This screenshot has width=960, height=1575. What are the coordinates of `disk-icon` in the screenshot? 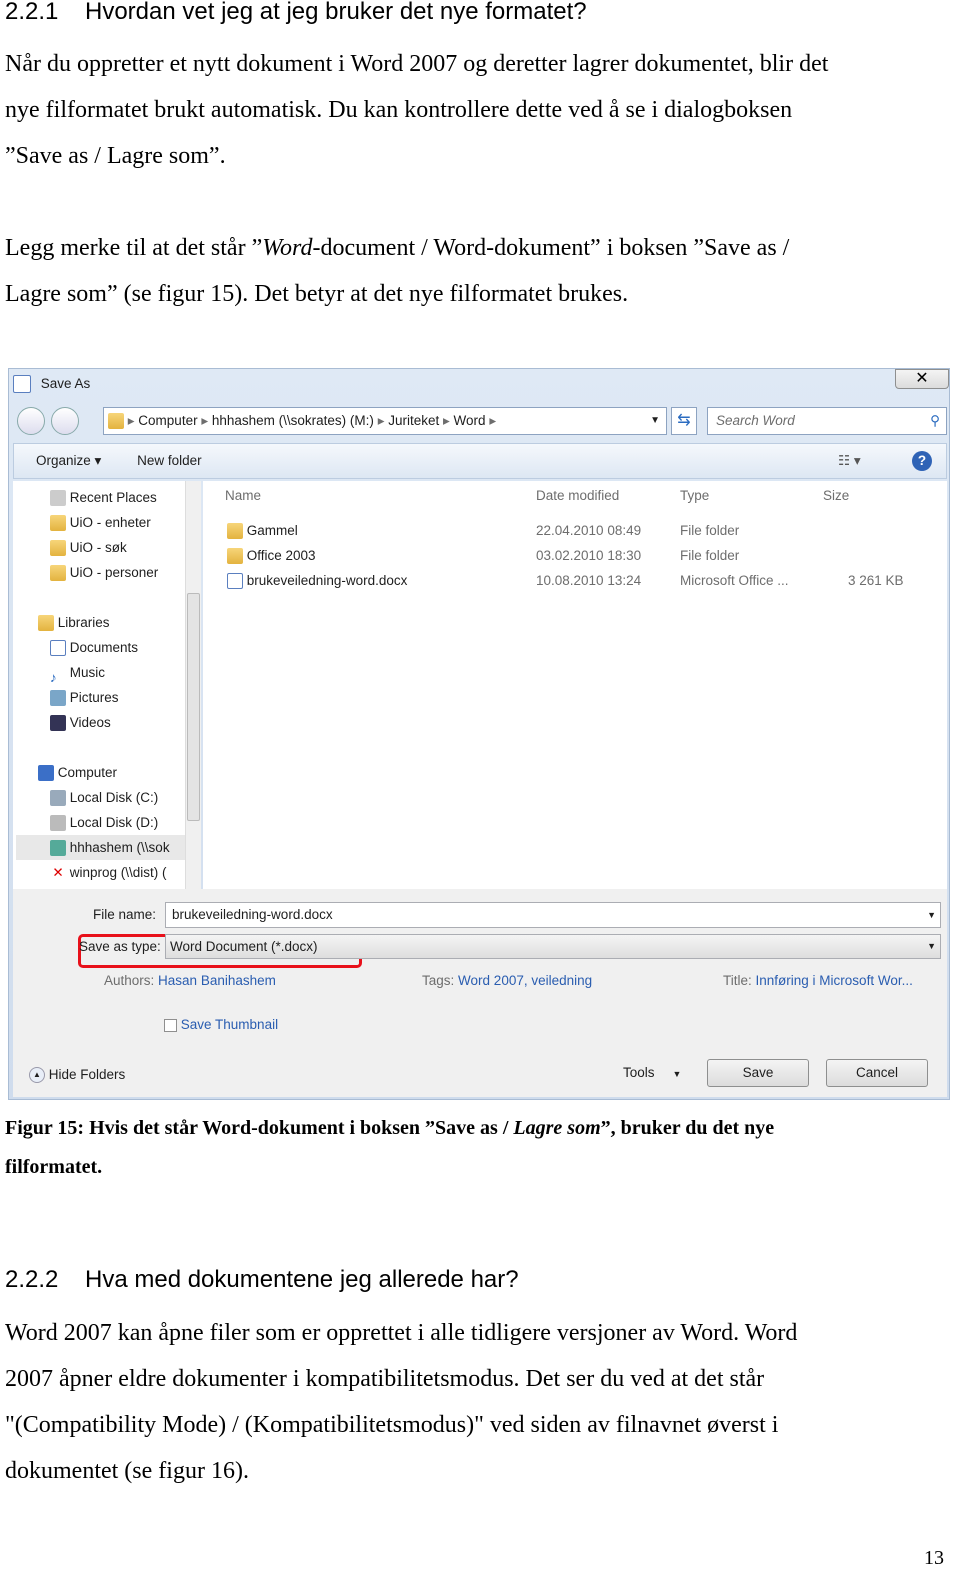 It's located at (58, 798).